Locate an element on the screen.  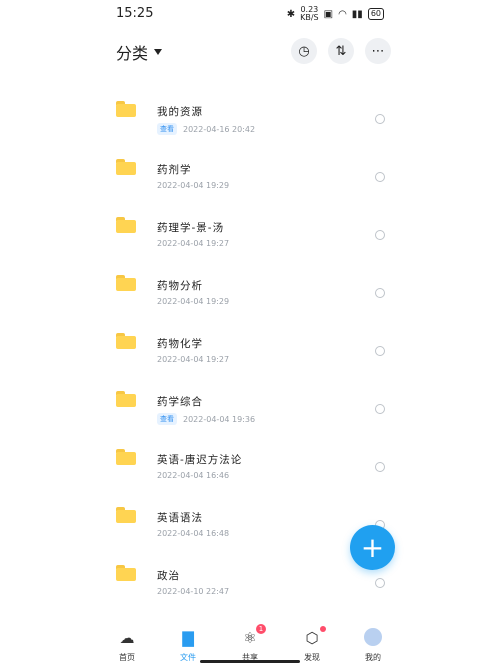
nav-discover: ⬡ 发现 is located at coordinates (312, 644).